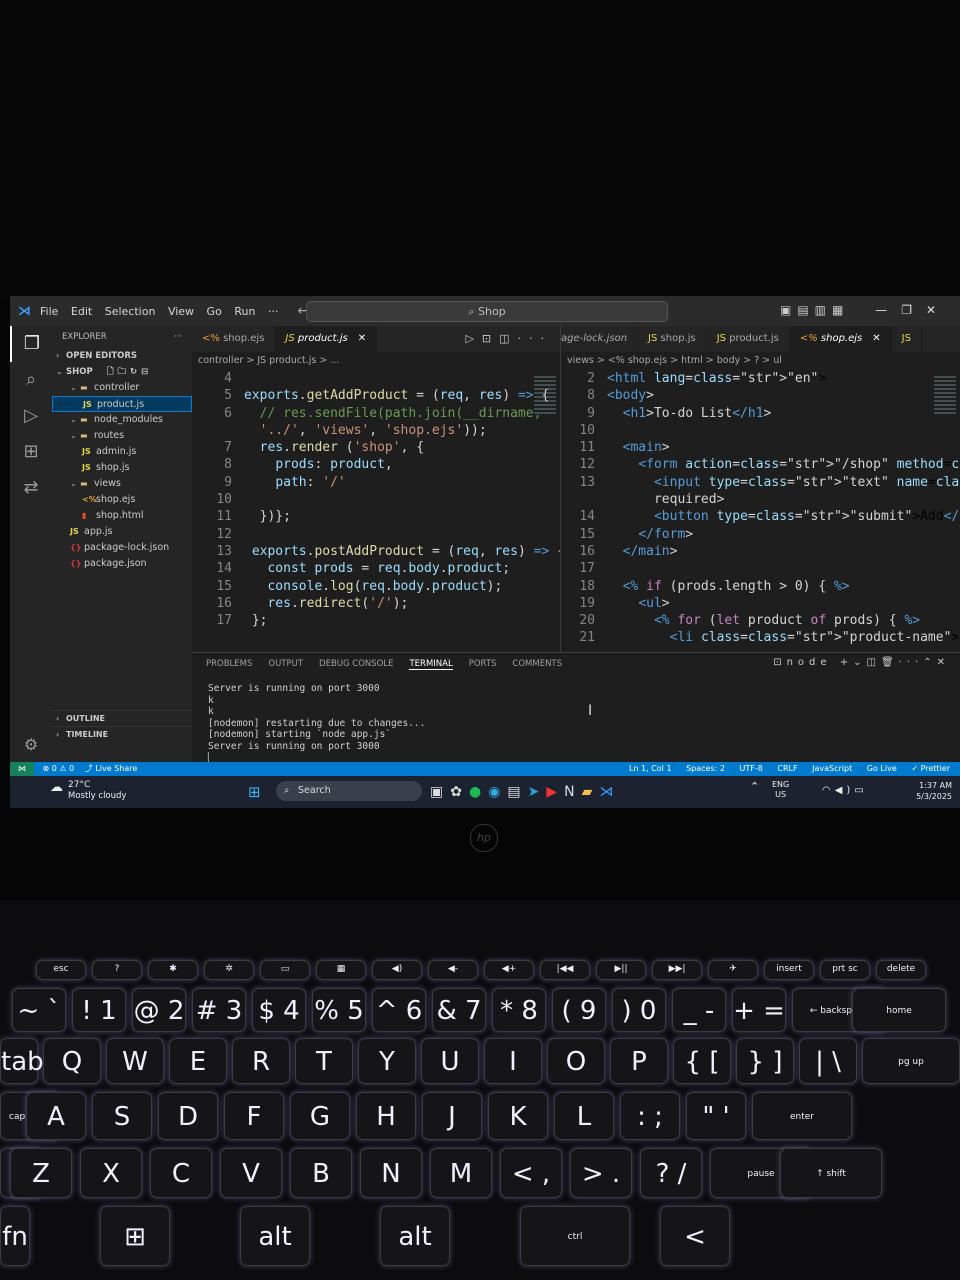 The image size is (960, 1280). What do you see at coordinates (376, 378) in the screenshot?
I see `code-line: 4` at bounding box center [376, 378].